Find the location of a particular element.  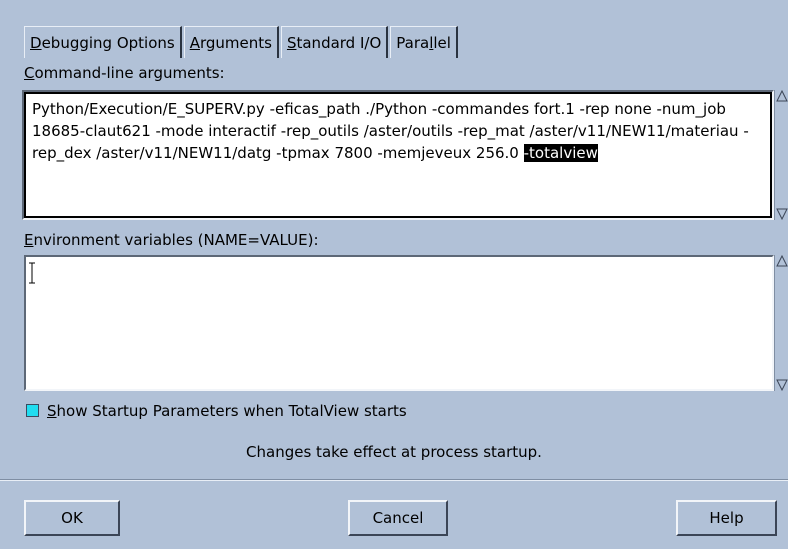

tab-label: ebugging Options is located at coordinates (108, 43).